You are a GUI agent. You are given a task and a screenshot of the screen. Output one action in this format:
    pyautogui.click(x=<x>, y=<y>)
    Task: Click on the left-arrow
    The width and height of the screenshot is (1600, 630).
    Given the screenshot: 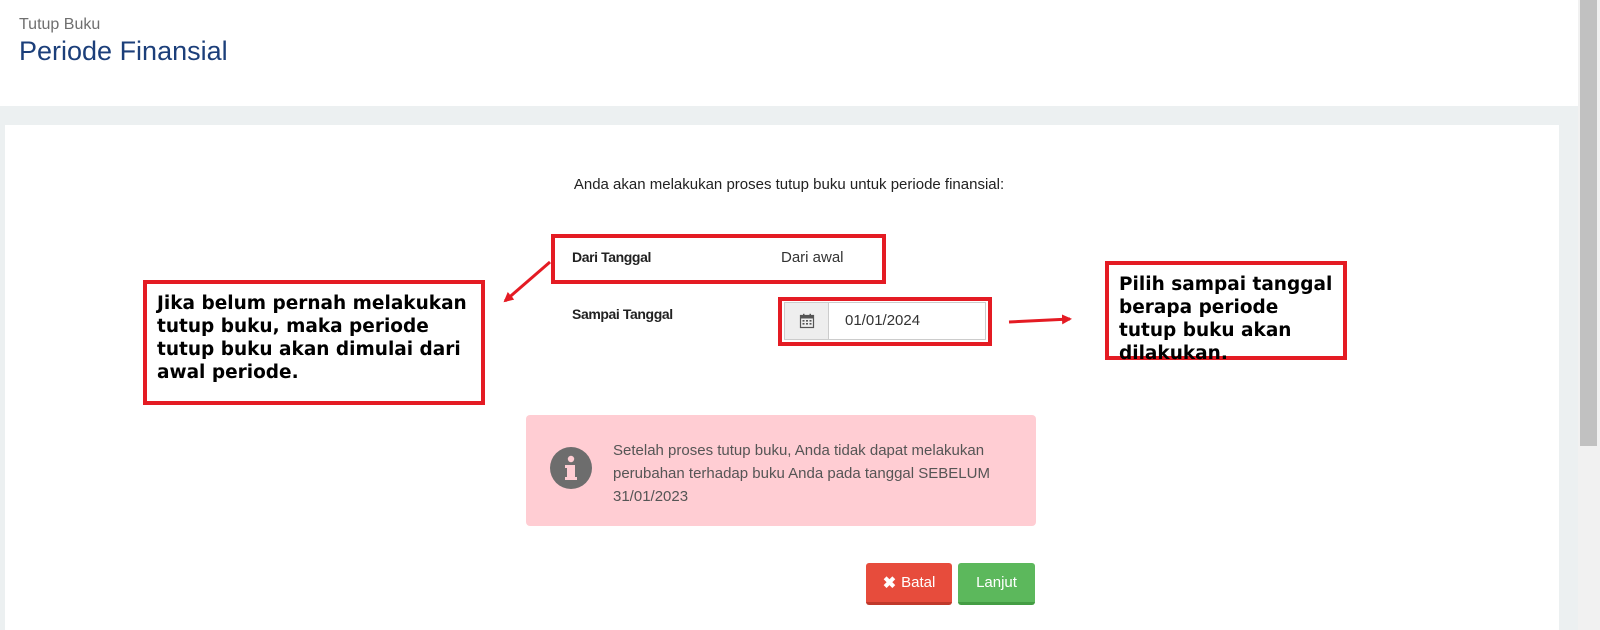 What is the action you would take?
    pyautogui.click(x=527, y=281)
    